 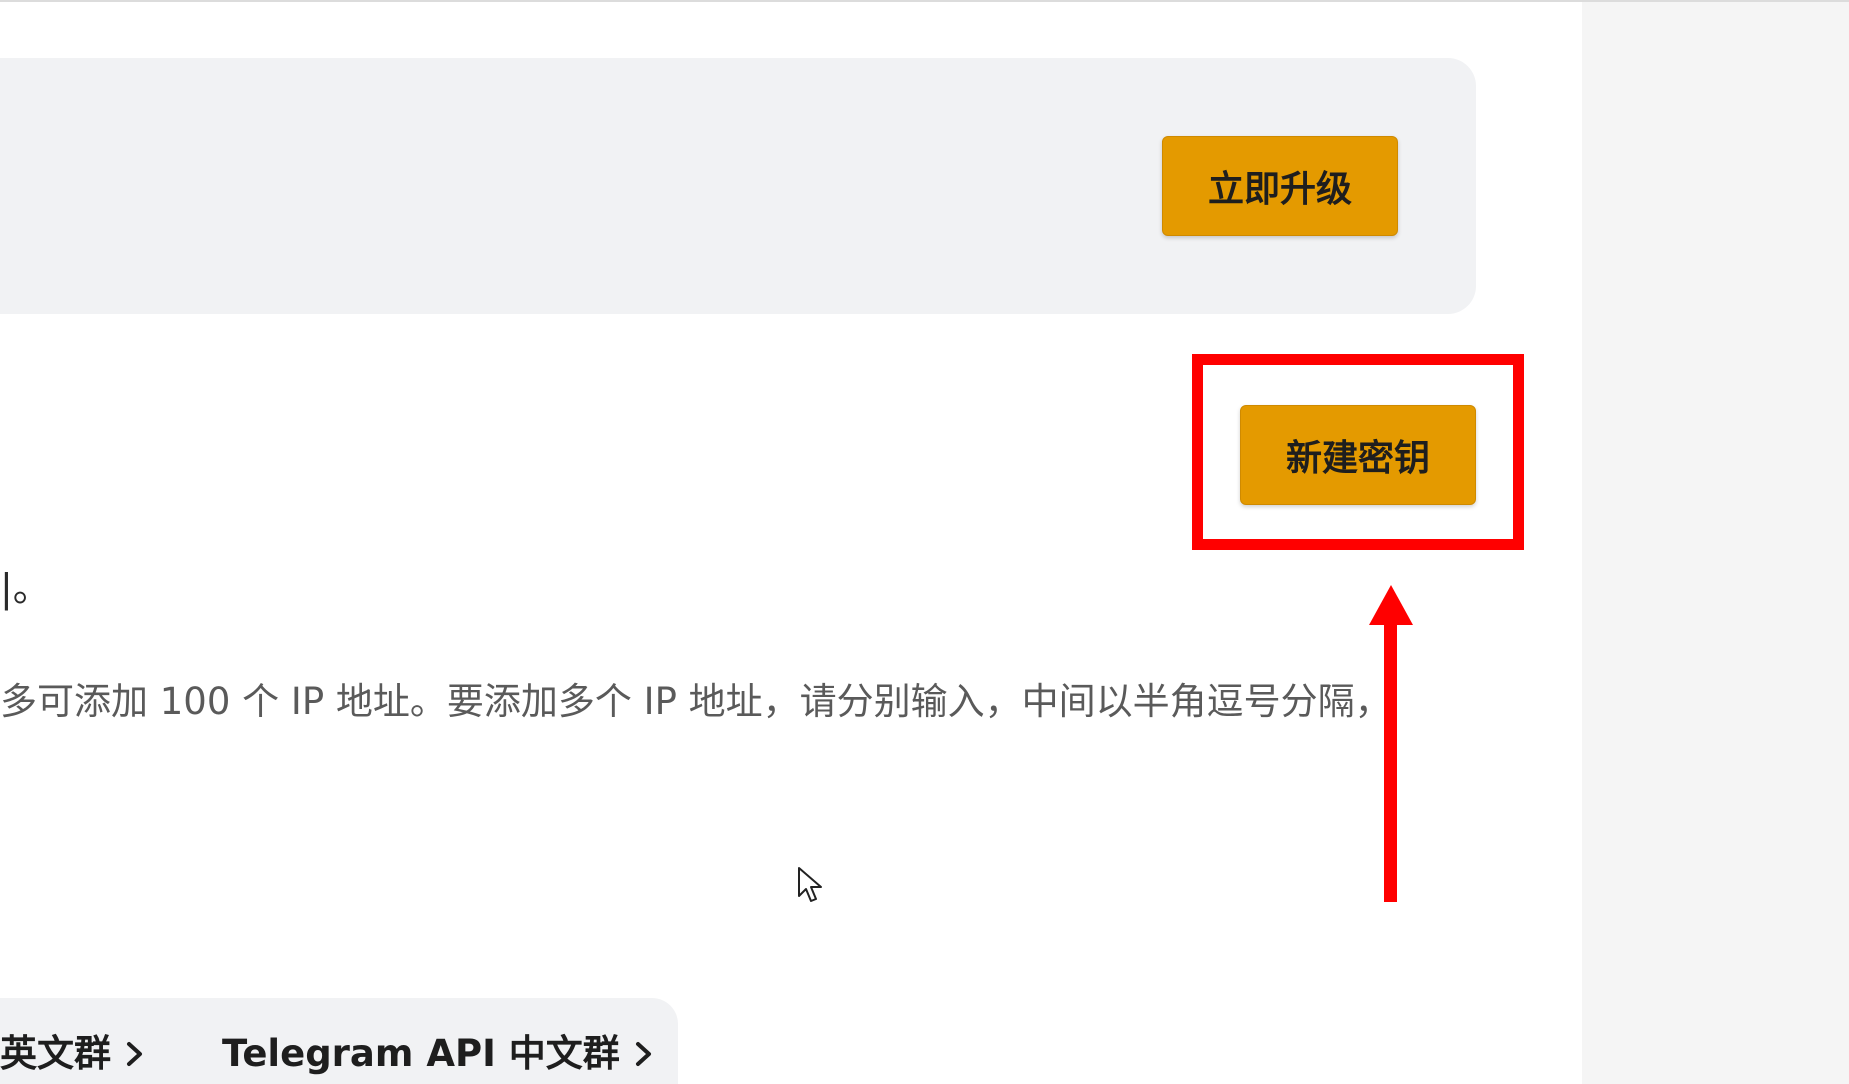 What do you see at coordinates (1391, 605) in the screenshot?
I see `annotation-arrow-head` at bounding box center [1391, 605].